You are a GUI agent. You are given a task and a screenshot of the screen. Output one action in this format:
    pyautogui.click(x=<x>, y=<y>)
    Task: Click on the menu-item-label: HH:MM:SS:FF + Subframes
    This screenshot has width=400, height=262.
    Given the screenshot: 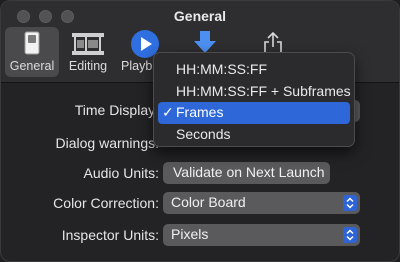 What is the action you would take?
    pyautogui.click(x=263, y=91)
    